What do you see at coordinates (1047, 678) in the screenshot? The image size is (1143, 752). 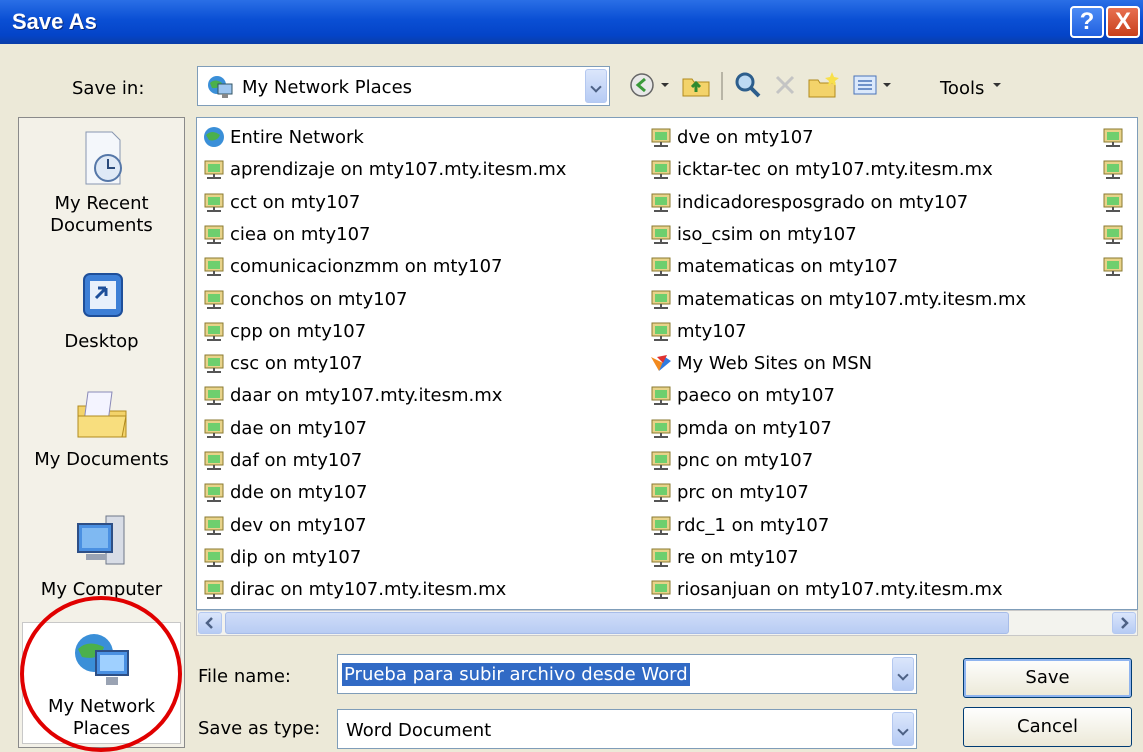 I see `save-button: Save` at bounding box center [1047, 678].